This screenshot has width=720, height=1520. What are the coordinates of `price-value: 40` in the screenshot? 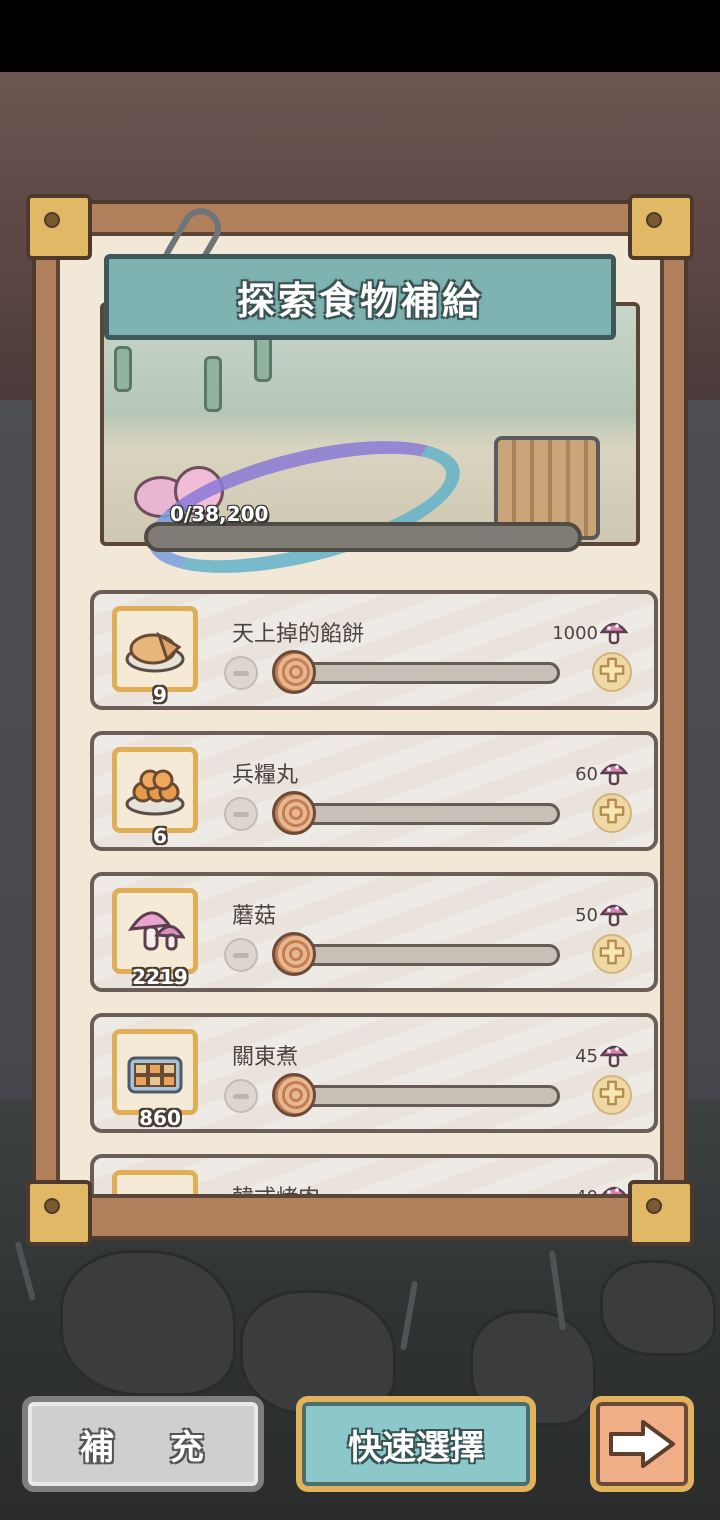 It's located at (586, 1192).